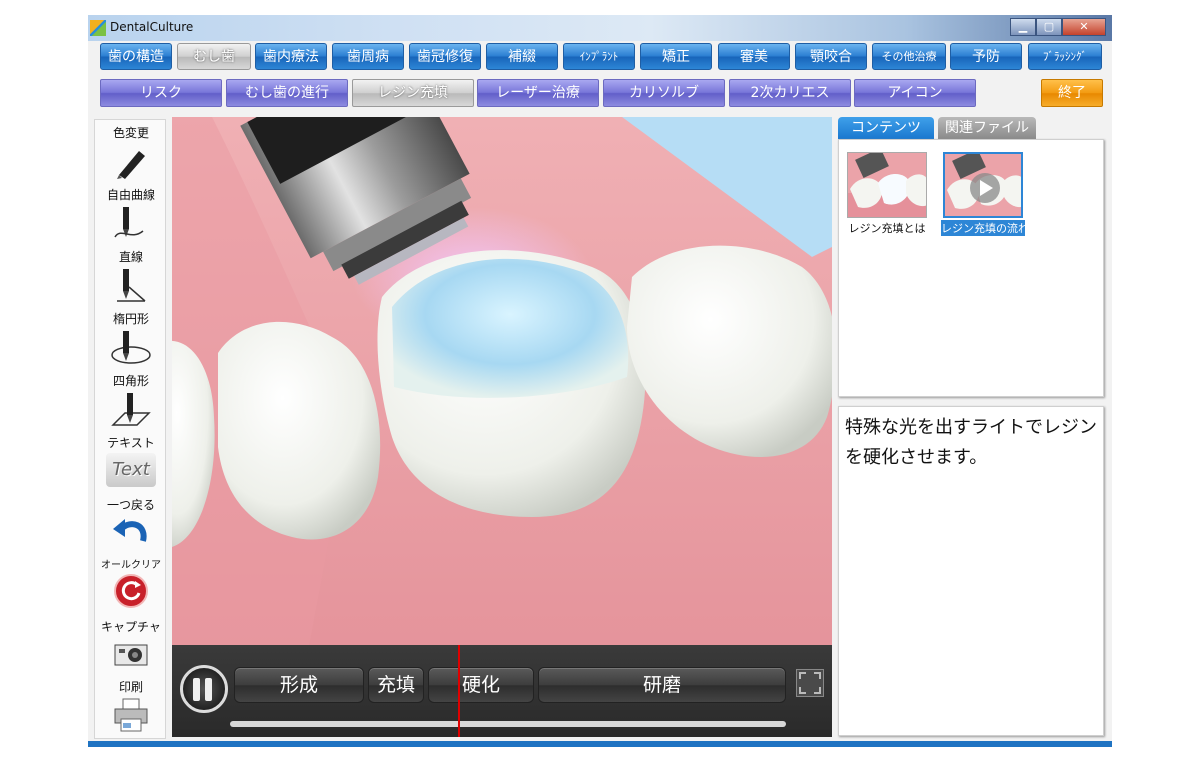 The width and height of the screenshot is (1200, 765). Describe the element at coordinates (131, 409) in the screenshot. I see `rectangle-pen-icon` at that location.